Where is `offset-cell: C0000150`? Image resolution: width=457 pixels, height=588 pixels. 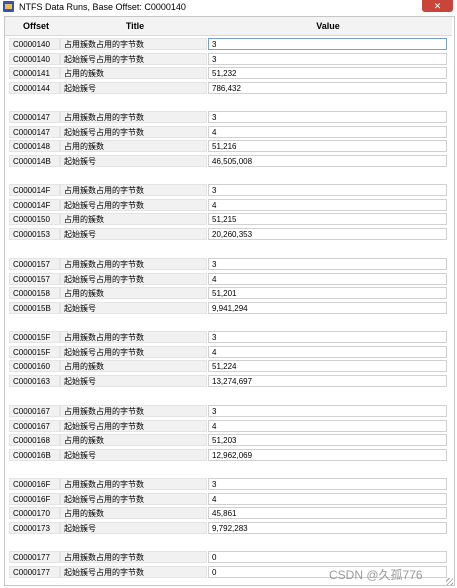
offset-cell: C0000150 is located at coordinates (34, 219).